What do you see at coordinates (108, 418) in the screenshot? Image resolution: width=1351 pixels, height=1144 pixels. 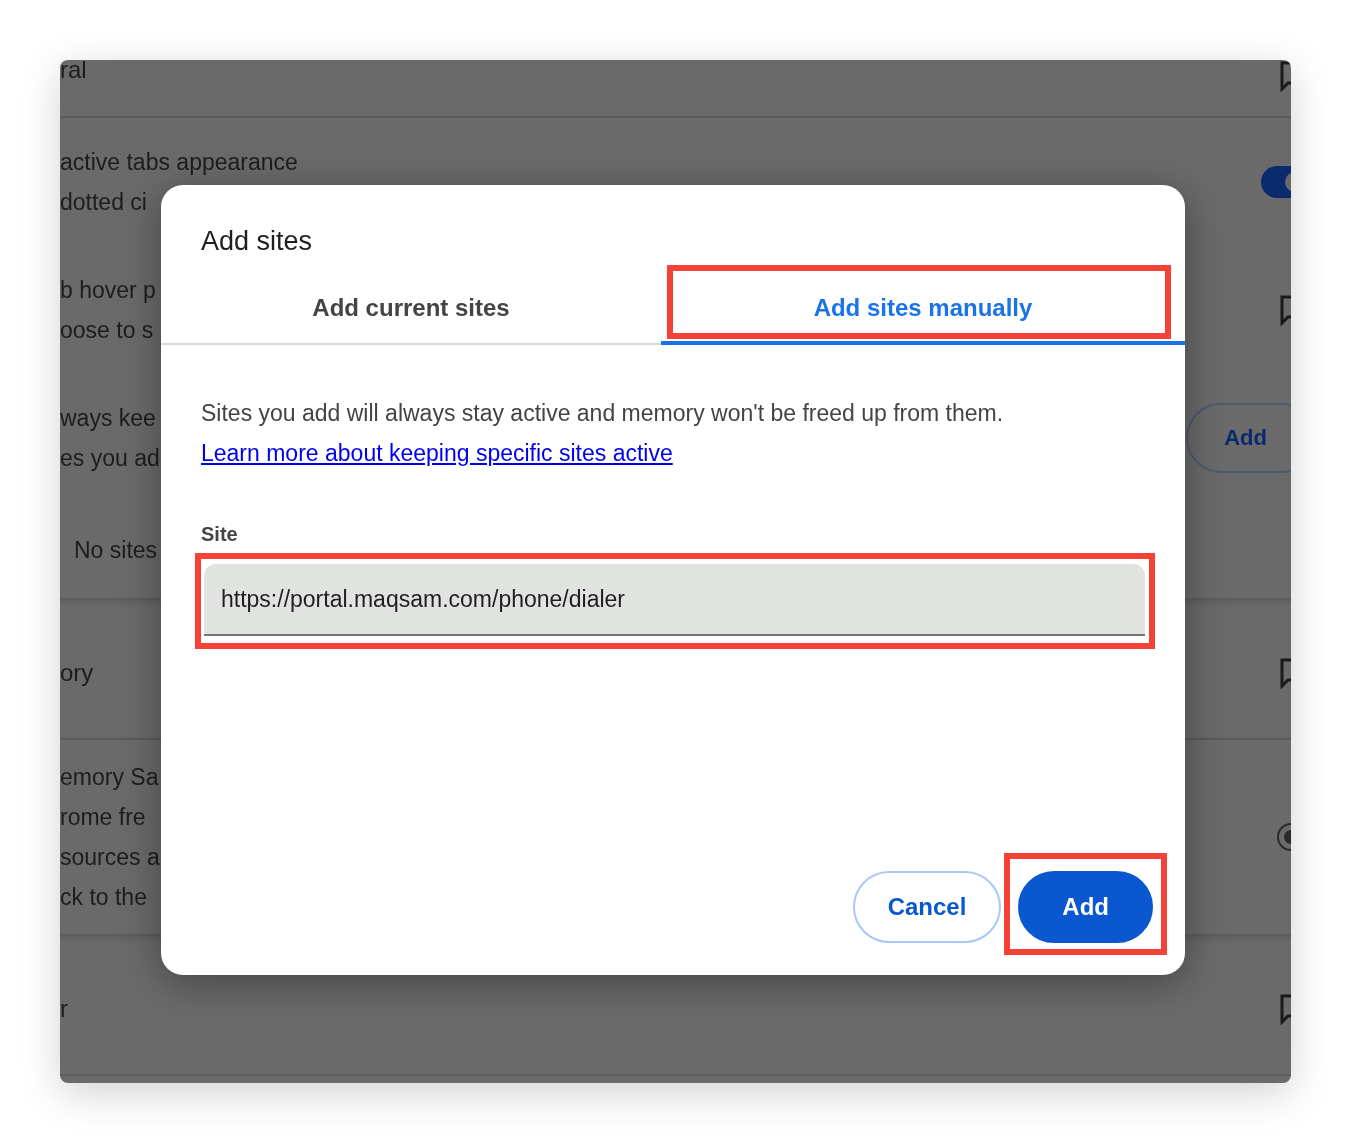 I see `setting-text: ways kee` at bounding box center [108, 418].